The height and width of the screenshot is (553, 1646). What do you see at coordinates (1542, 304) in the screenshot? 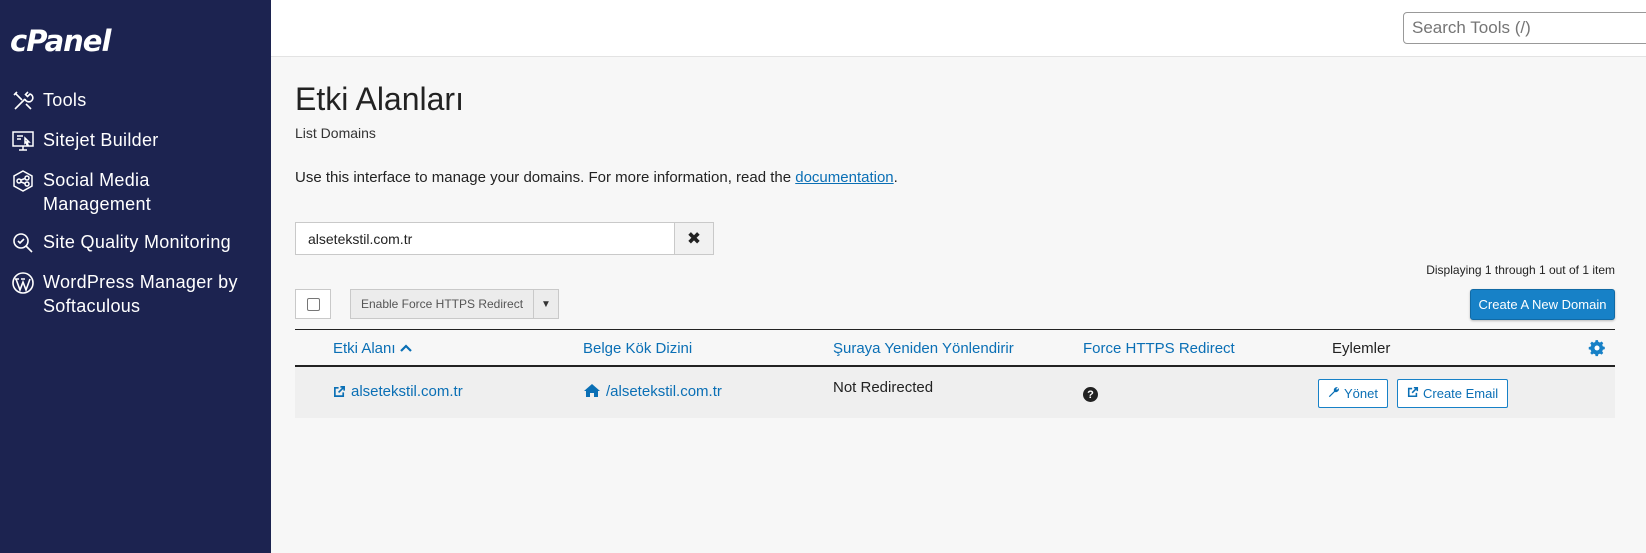
I see `create-new-domain-button: Create A New Domain` at bounding box center [1542, 304].